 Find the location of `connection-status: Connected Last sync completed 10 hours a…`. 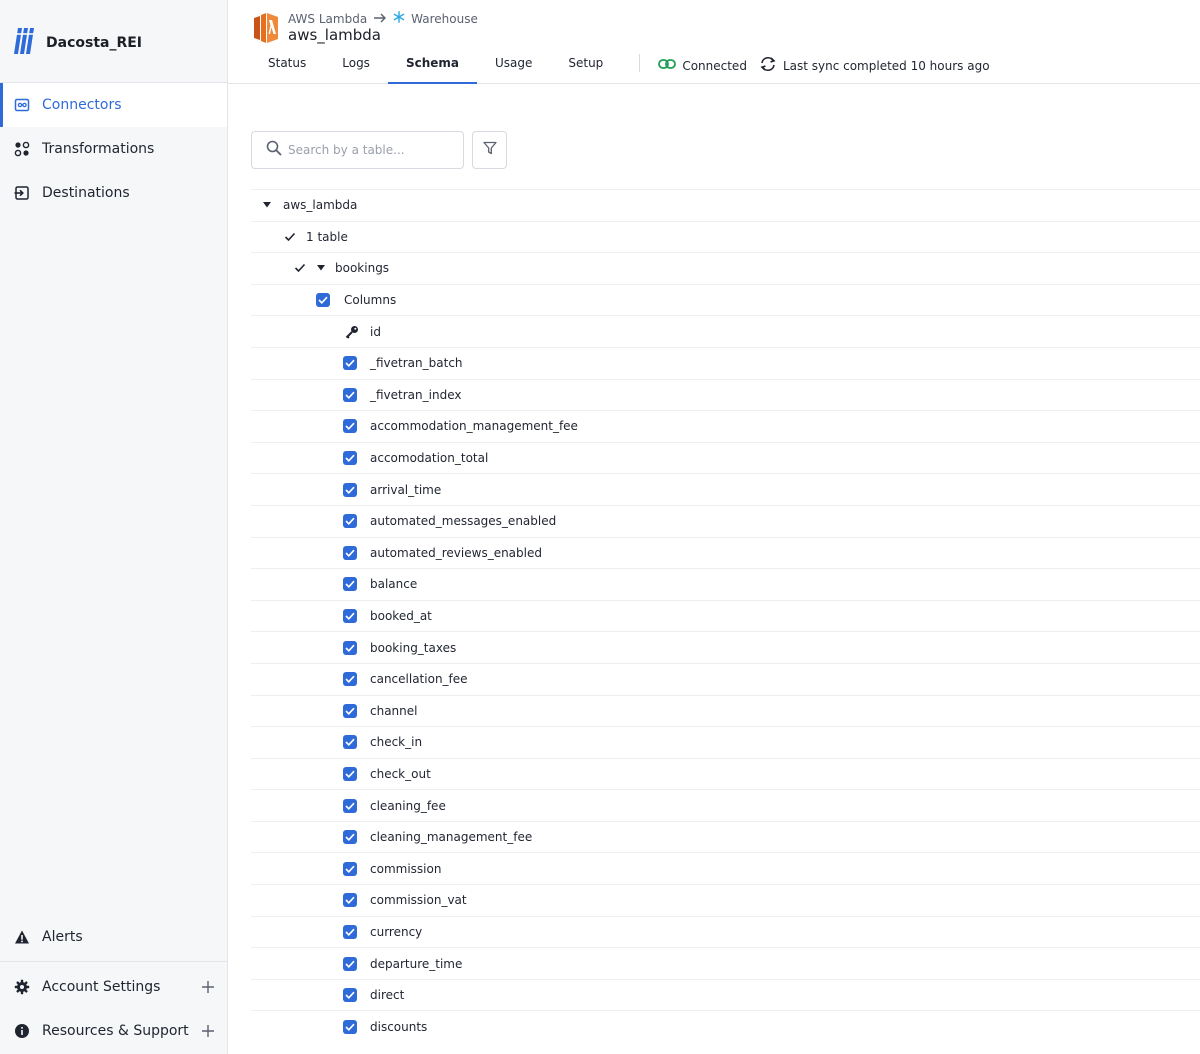

connection-status: Connected Last sync completed 10 hours a… is located at coordinates (824, 61).